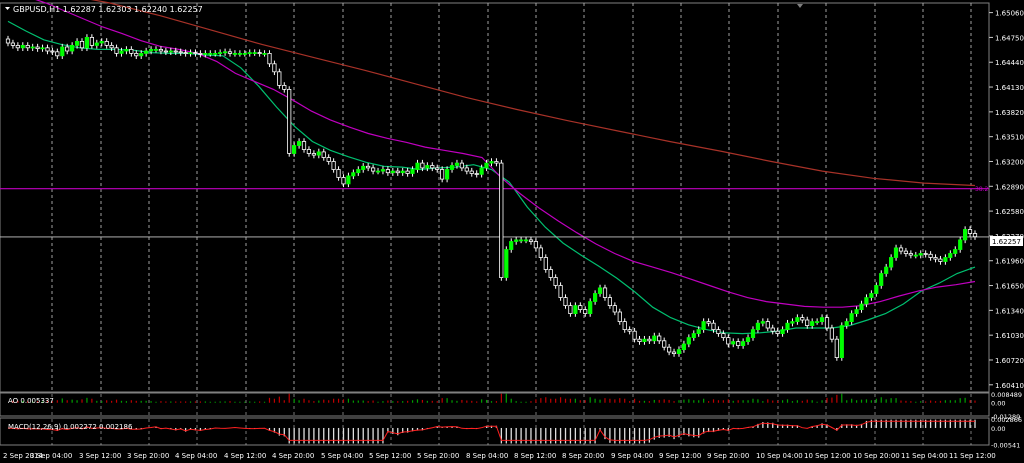 The height and width of the screenshot is (463, 1024). Describe the element at coordinates (148, 456) in the screenshot. I see `time-label: 3 Sep 20:00` at that location.